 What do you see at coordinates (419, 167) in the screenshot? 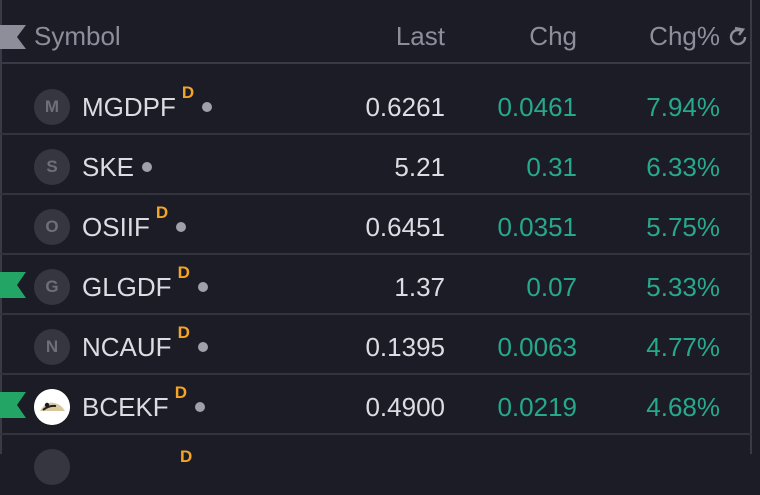
I see `last-price: 5.21` at bounding box center [419, 167].